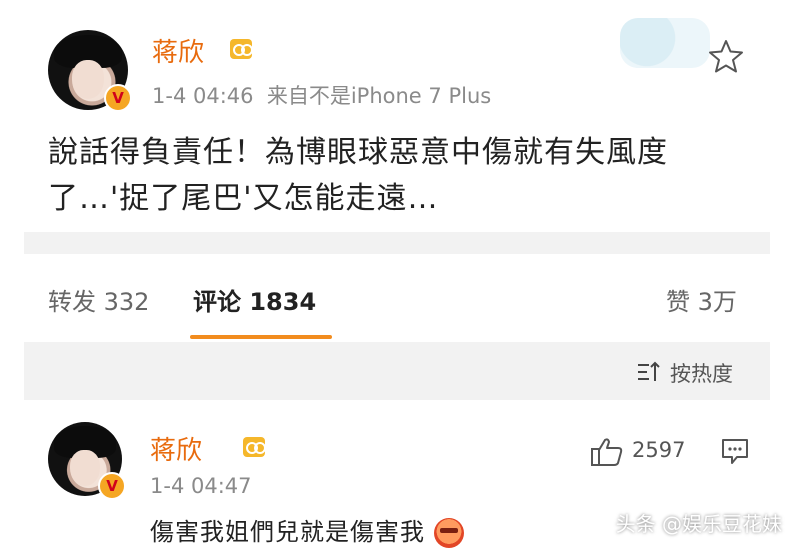 Image resolution: width=800 pixels, height=551 pixels. I want to click on post-avatar: V, so click(90, 71).